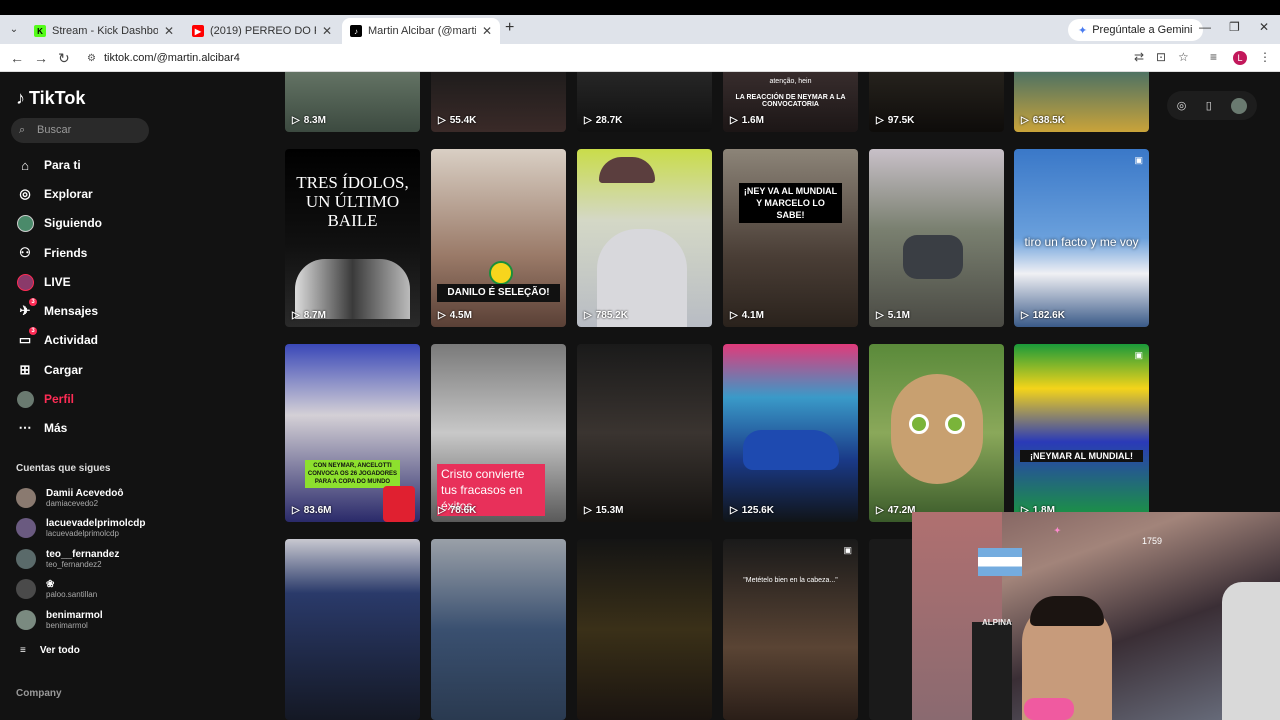 The image size is (1280, 720). What do you see at coordinates (51, 253) in the screenshot?
I see `nav-friends: ⚇ Friends` at bounding box center [51, 253].